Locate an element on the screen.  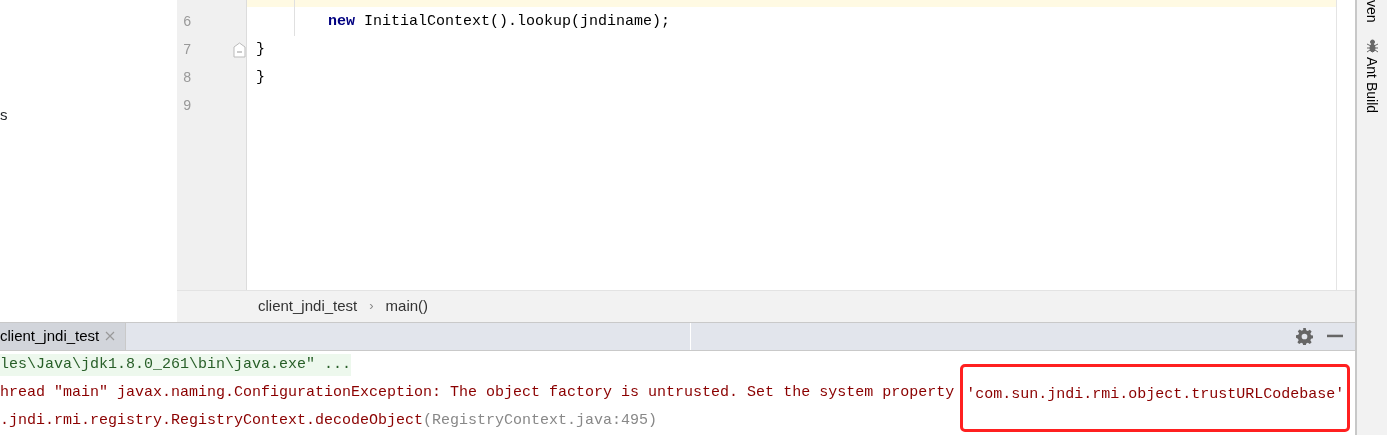
line-number: 6 is located at coordinates (187, 22).